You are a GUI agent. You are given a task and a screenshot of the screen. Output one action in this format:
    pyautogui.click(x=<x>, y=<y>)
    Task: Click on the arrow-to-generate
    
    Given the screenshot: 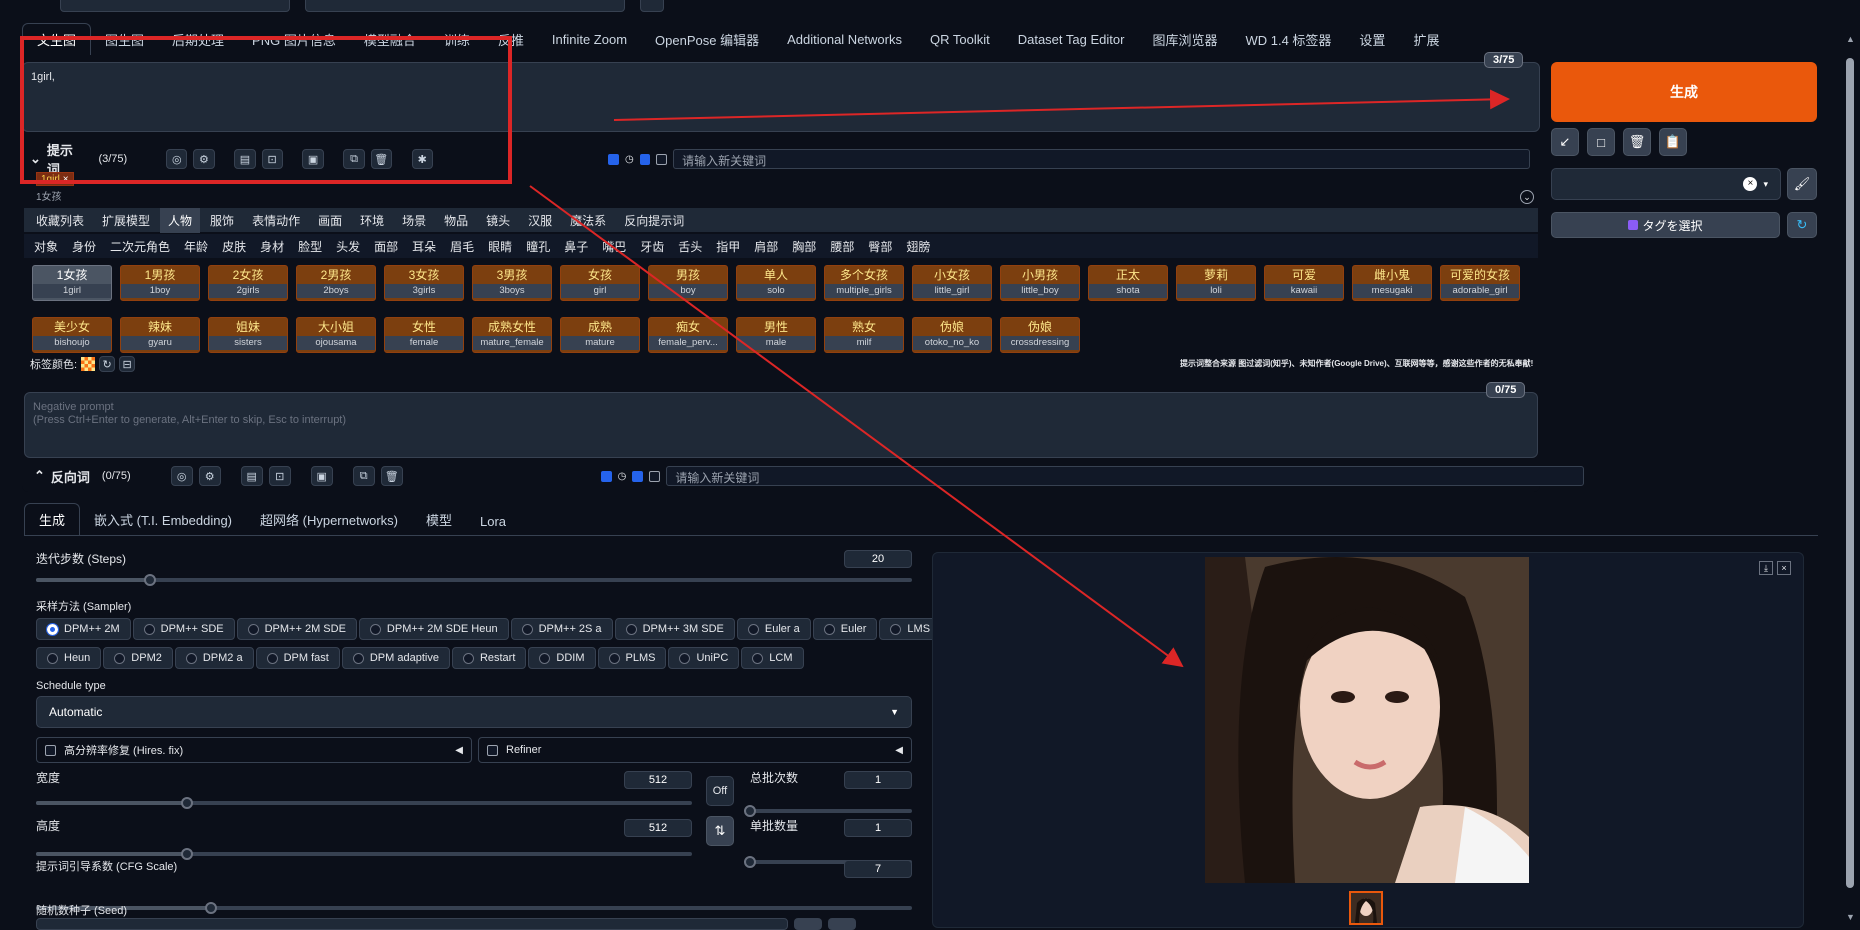 What is the action you would take?
    pyautogui.click(x=1061, y=105)
    